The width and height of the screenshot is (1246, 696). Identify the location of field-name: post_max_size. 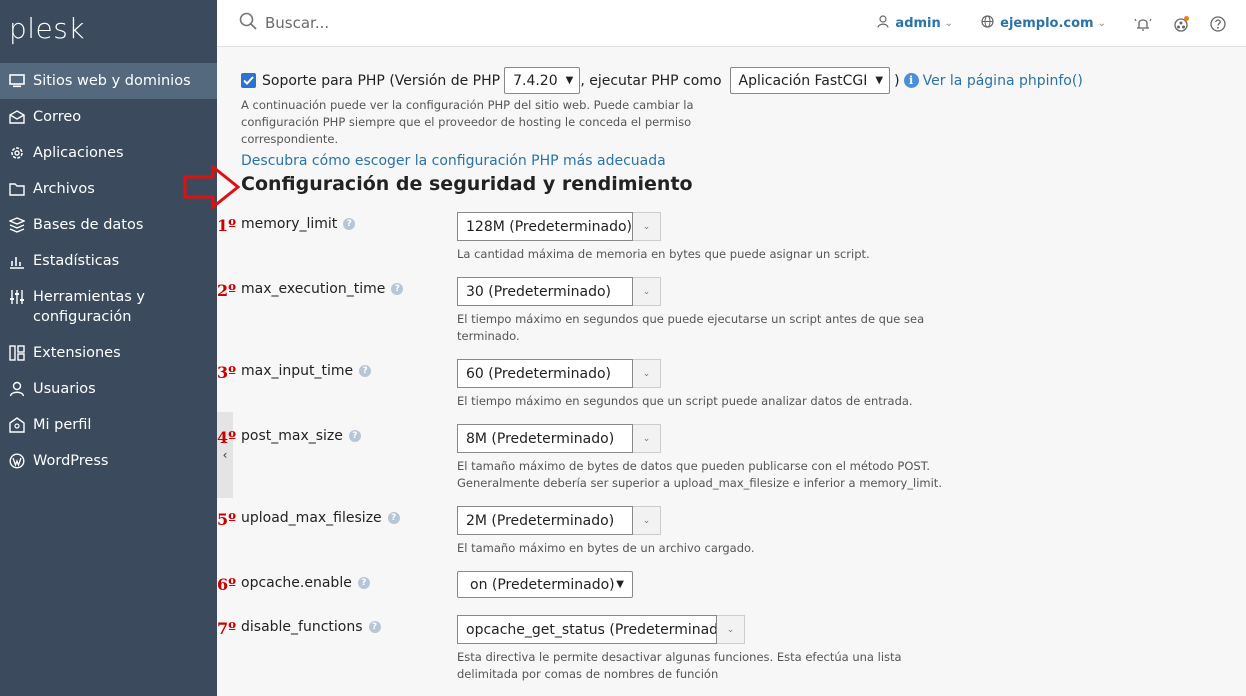
(292, 436).